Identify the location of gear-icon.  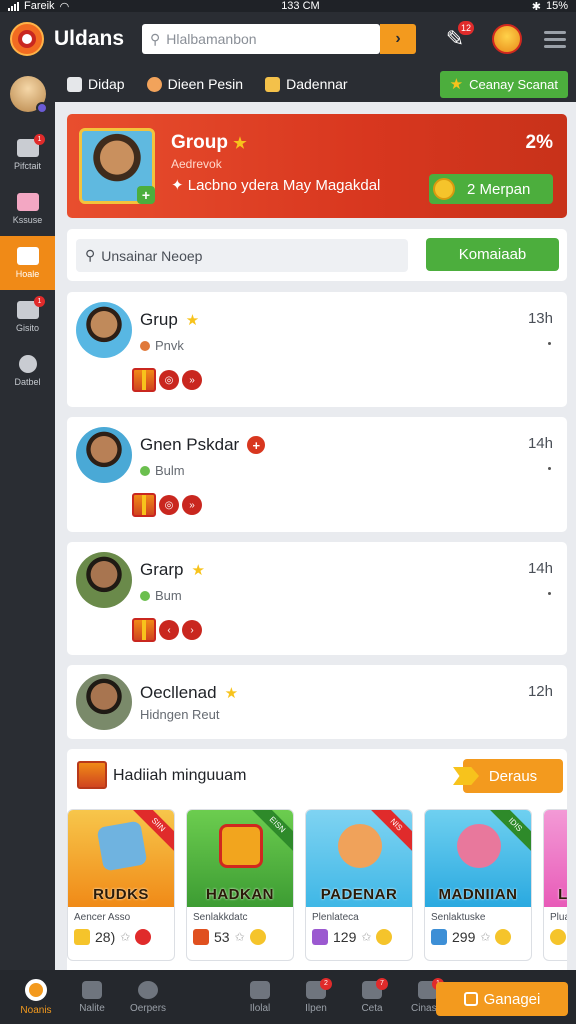
(27, 364).